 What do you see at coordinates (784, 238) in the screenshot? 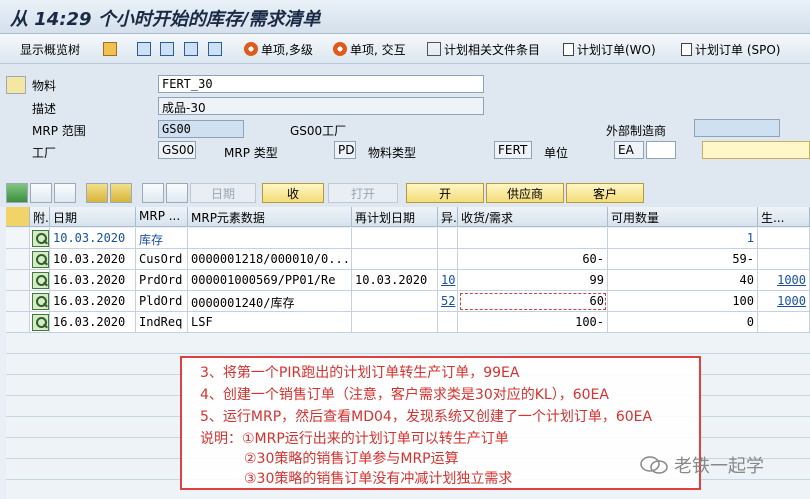
I see `row-production` at bounding box center [784, 238].